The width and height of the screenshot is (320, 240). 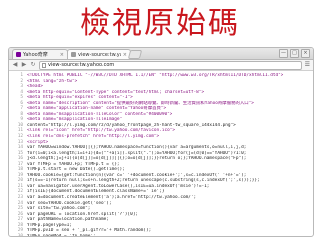 I want to click on tab-view-source: view-source:tw.yahoo.com ×, so click(x=99, y=54).